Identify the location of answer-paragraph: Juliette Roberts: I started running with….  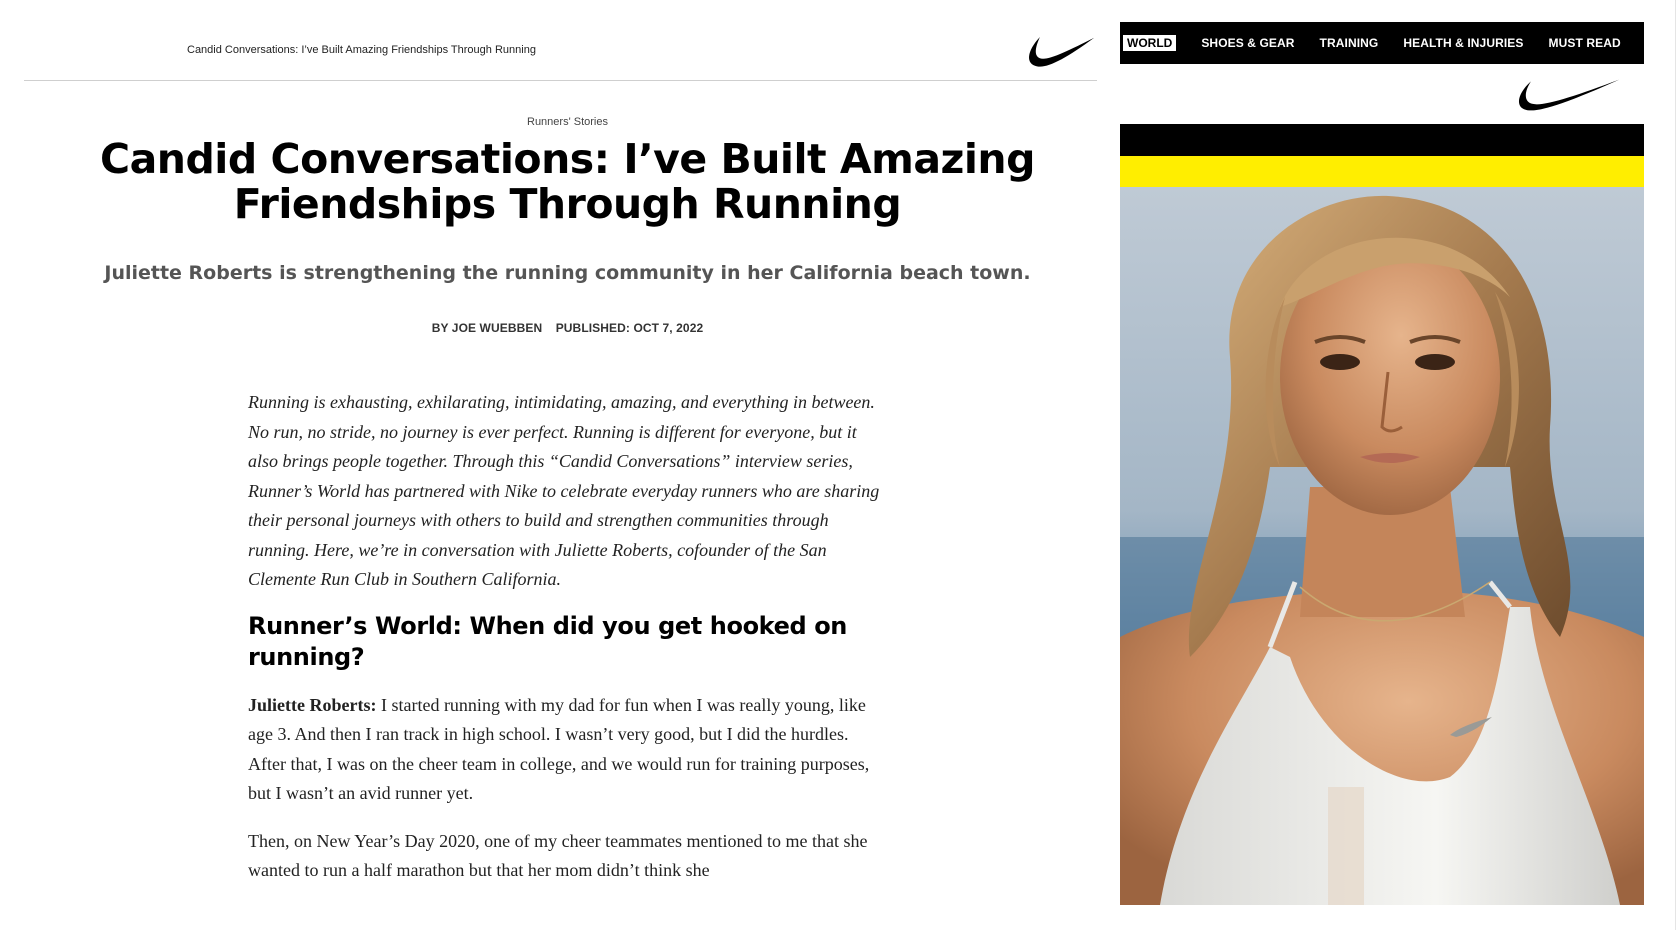
(565, 750).